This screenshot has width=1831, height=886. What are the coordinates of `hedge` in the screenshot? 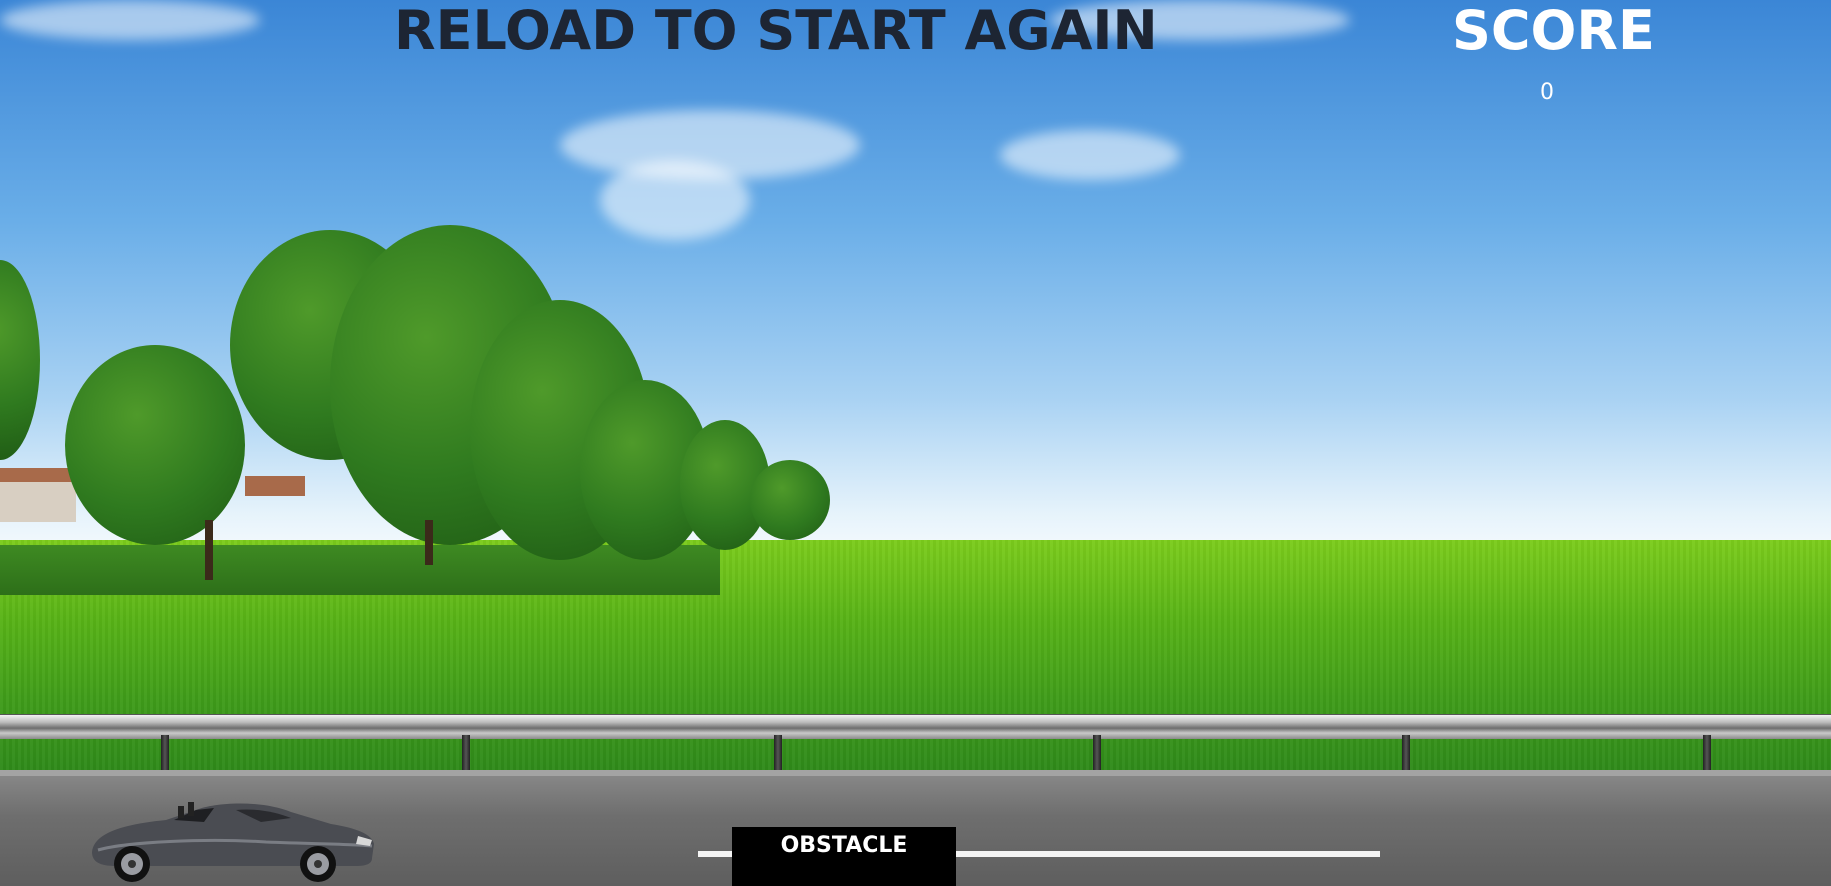 It's located at (360, 570).